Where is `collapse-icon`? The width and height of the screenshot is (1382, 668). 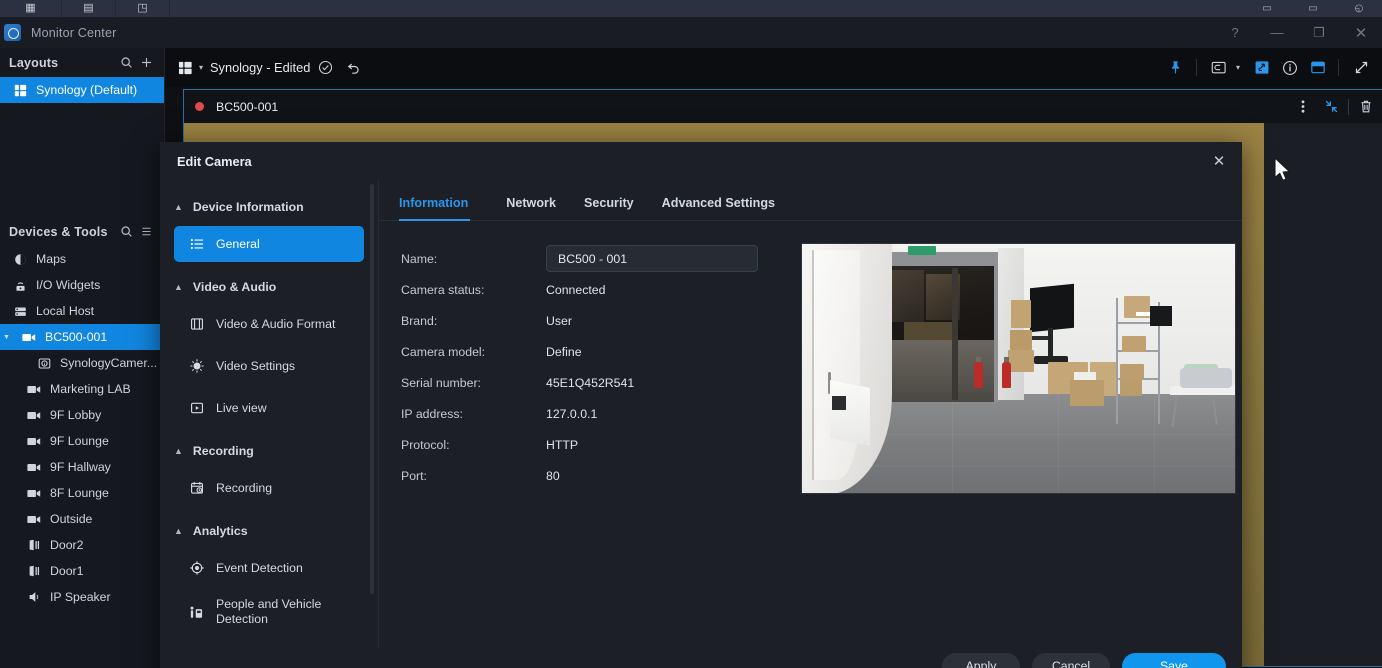
collapse-icon is located at coordinates (1331, 107).